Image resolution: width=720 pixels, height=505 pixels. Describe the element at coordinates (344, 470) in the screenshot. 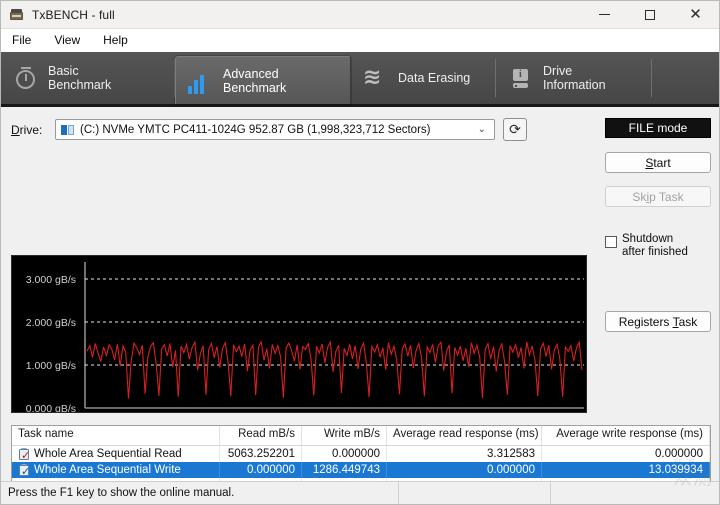

I see `table-cell: 1286.449743` at that location.